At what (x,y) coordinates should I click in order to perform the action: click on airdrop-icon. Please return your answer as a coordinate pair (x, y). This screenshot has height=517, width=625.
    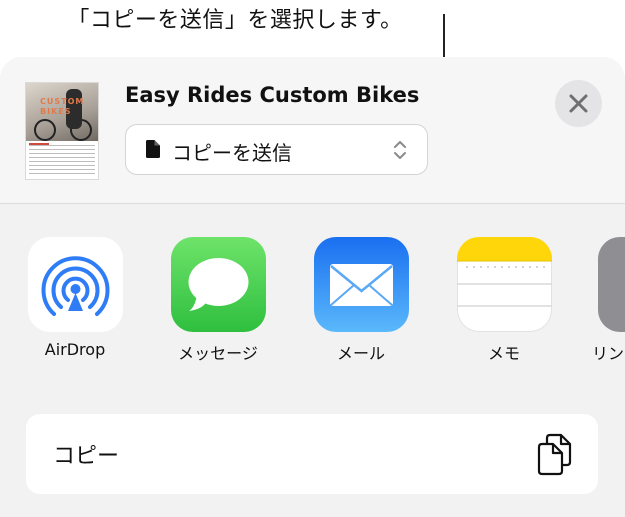
    Looking at the image, I should click on (75, 284).